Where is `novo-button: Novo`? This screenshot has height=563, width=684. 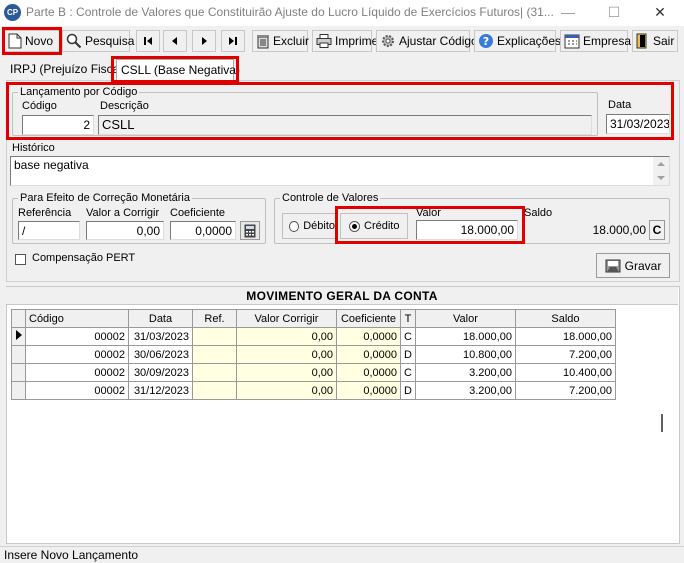 novo-button: Novo is located at coordinates (32, 41).